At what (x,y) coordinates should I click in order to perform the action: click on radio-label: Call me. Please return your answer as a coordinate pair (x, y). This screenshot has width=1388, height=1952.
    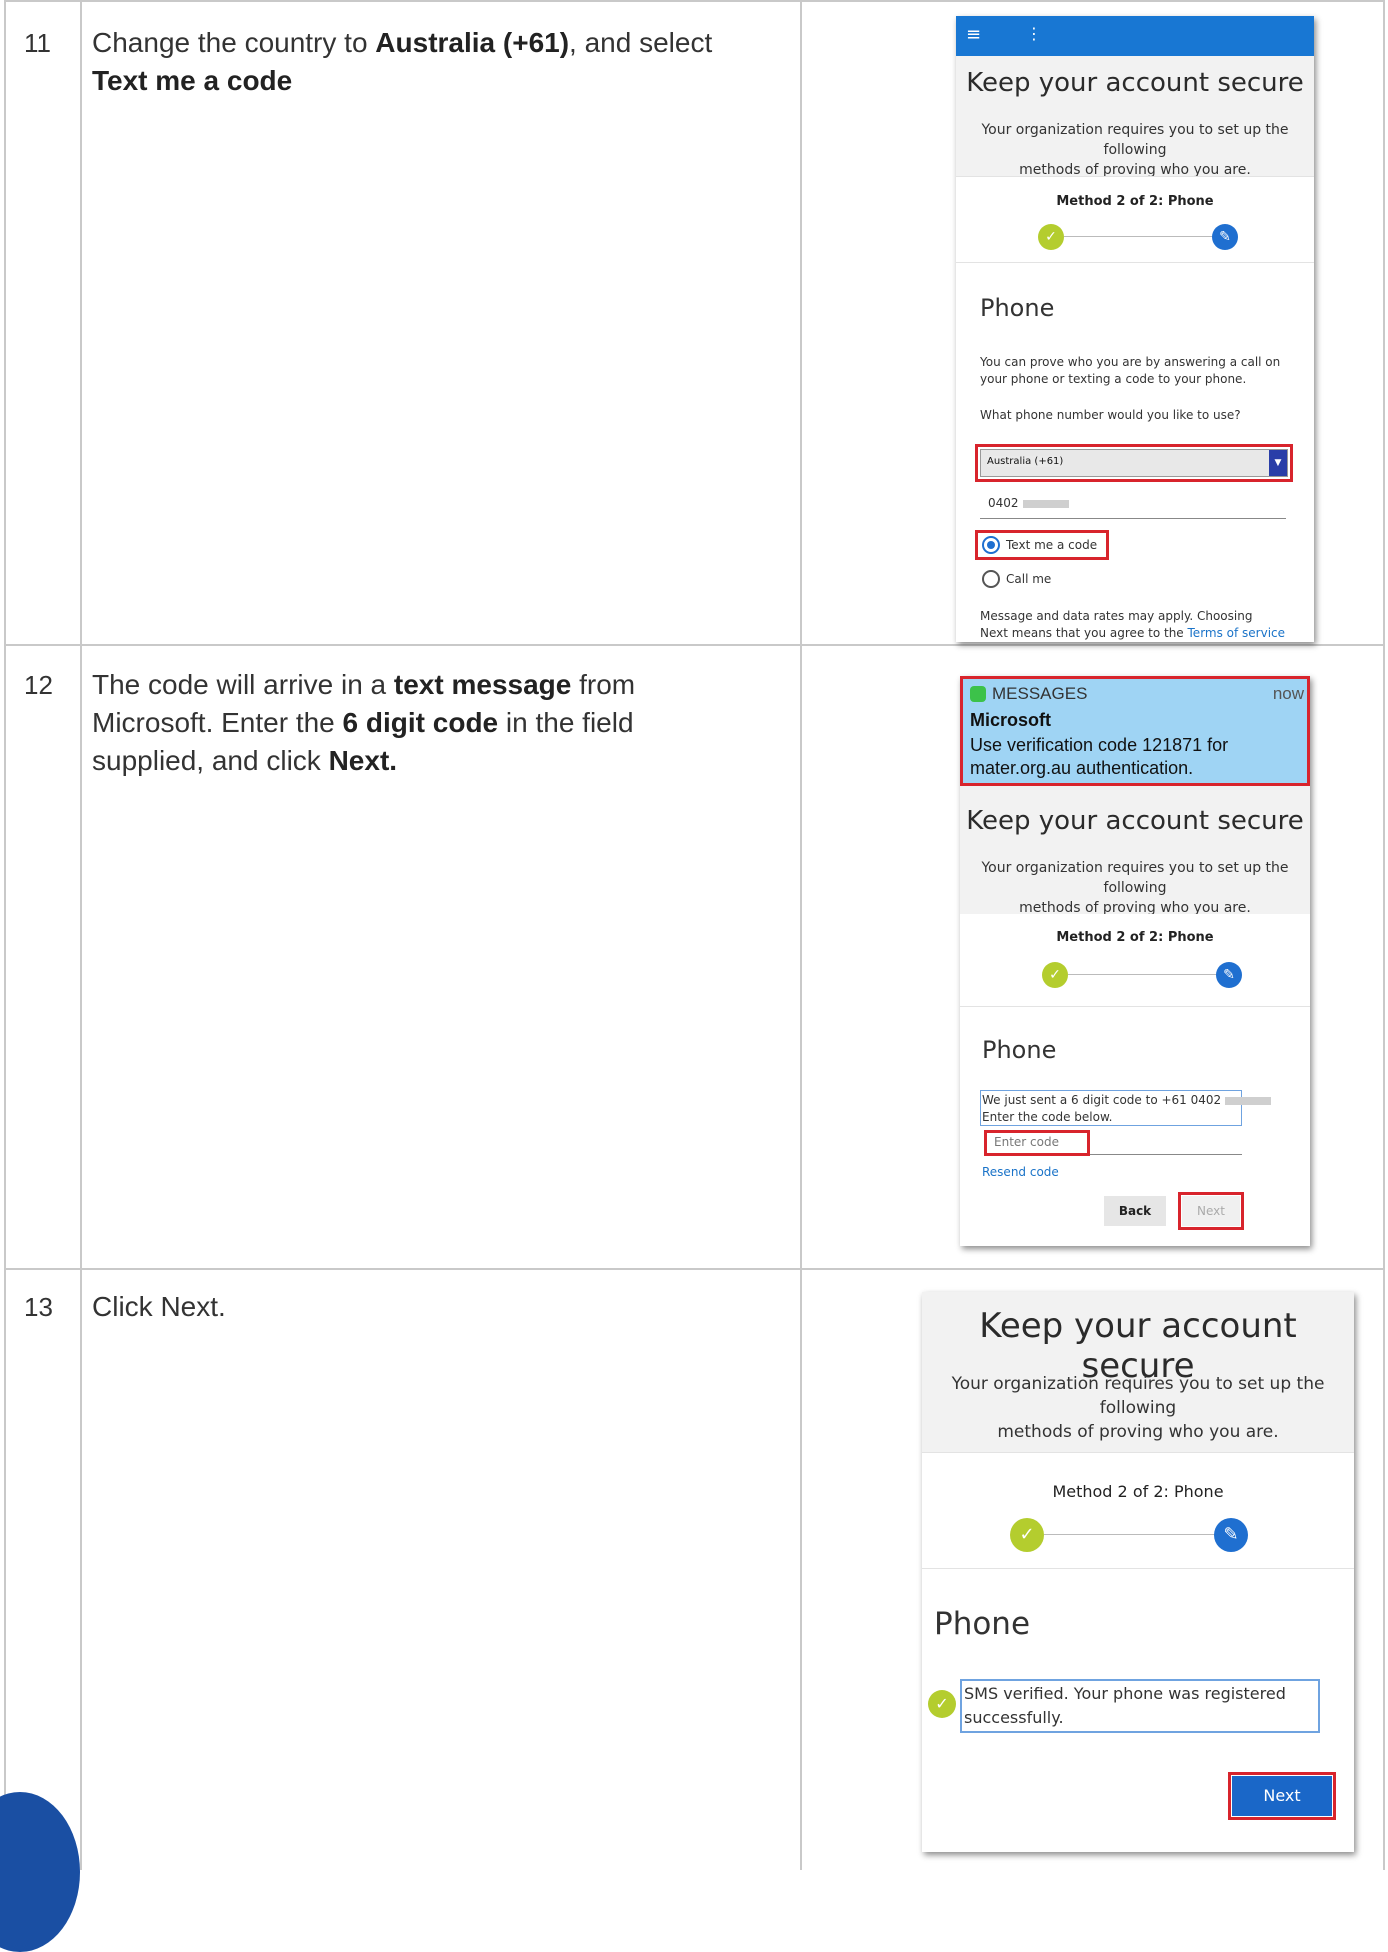
    Looking at the image, I should click on (1029, 579).